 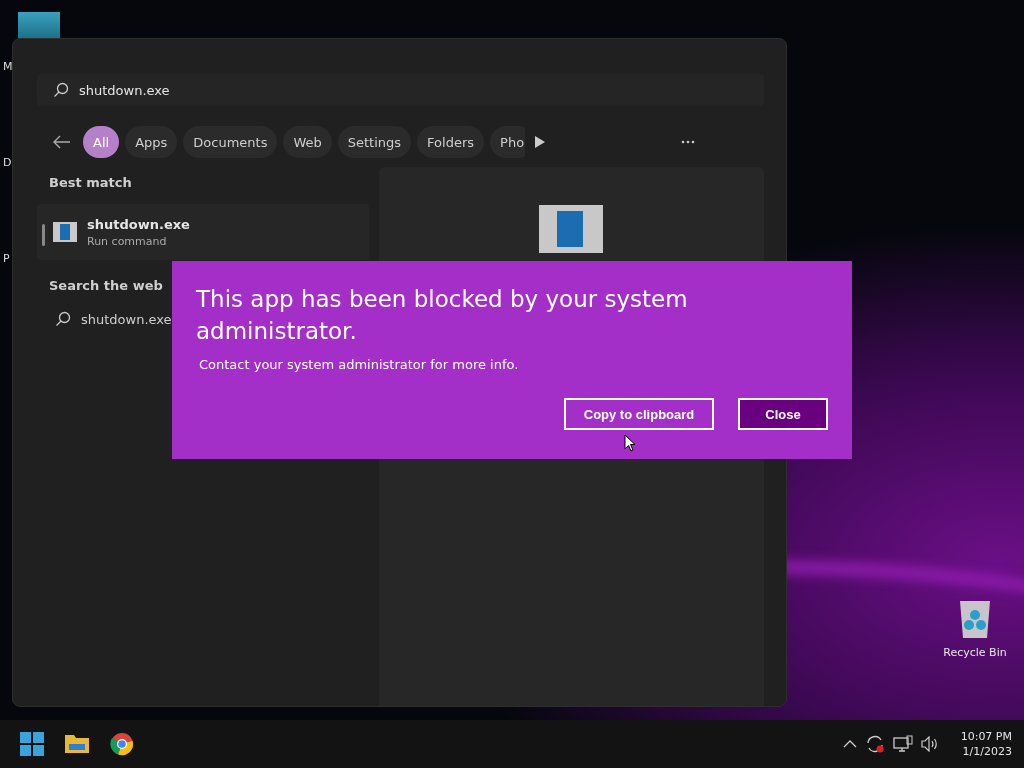 I want to click on result-title: shutdown.exe, so click(x=138, y=224).